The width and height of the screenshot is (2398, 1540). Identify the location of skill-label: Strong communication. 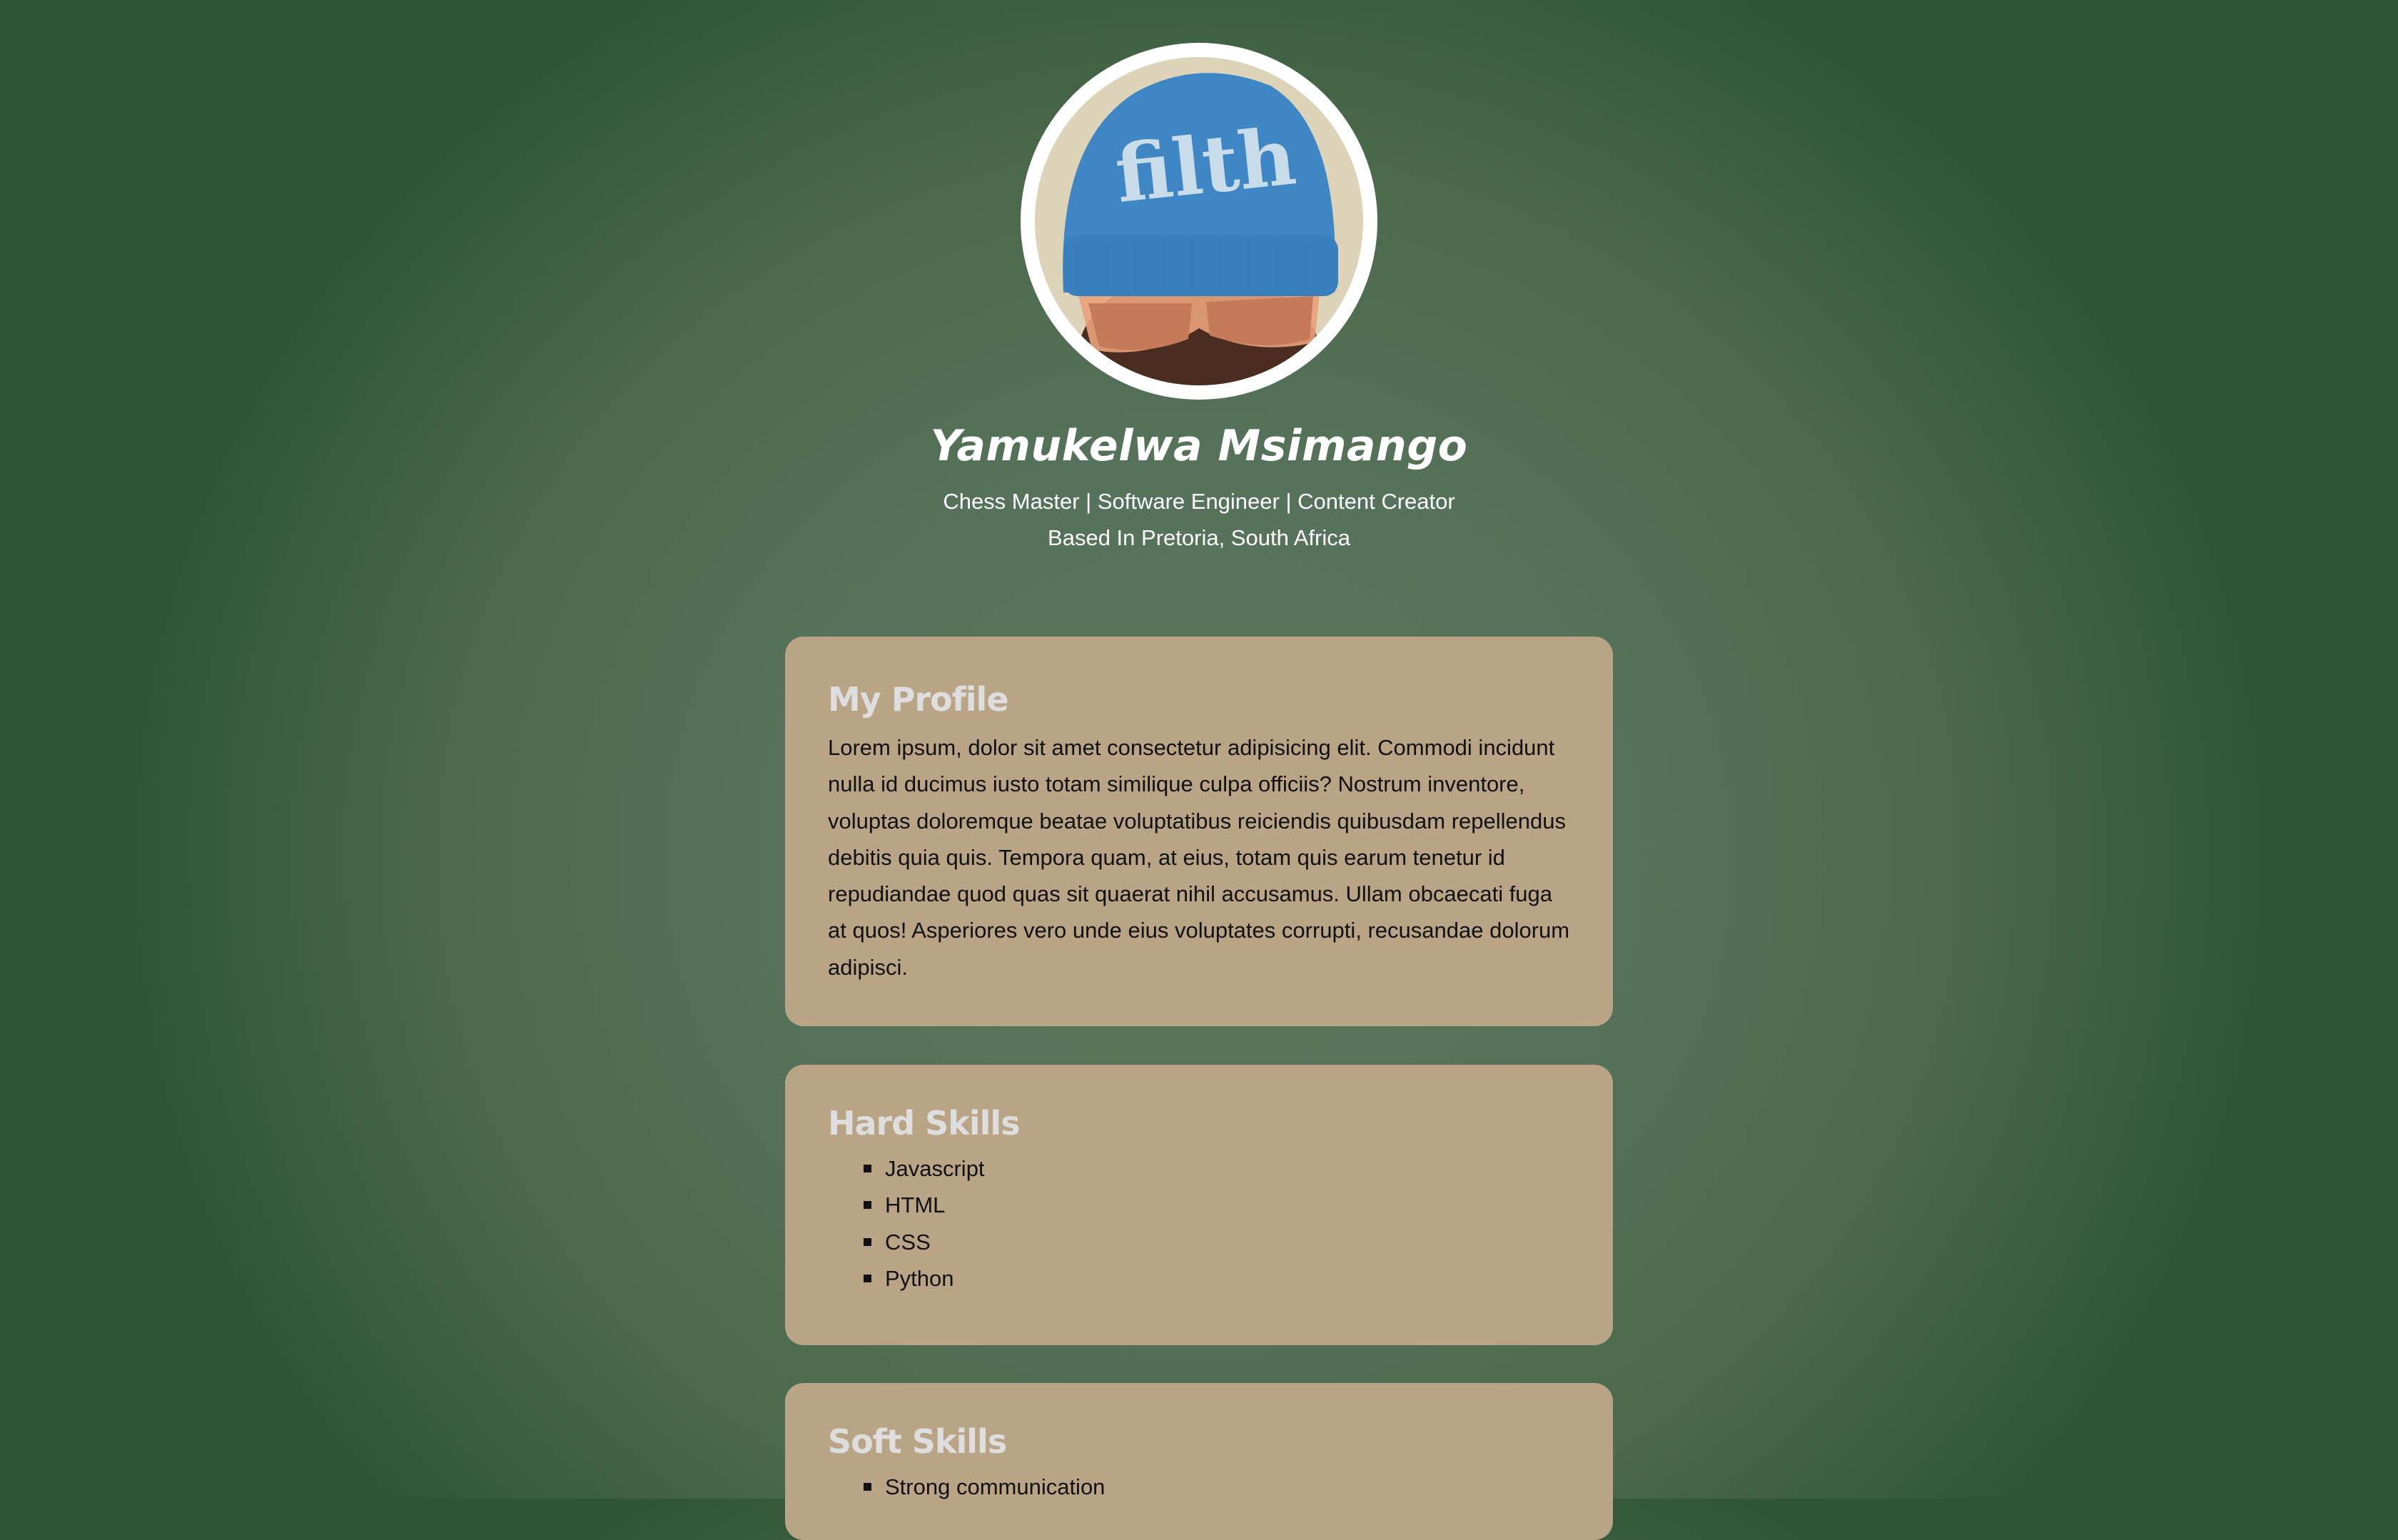
(996, 1487).